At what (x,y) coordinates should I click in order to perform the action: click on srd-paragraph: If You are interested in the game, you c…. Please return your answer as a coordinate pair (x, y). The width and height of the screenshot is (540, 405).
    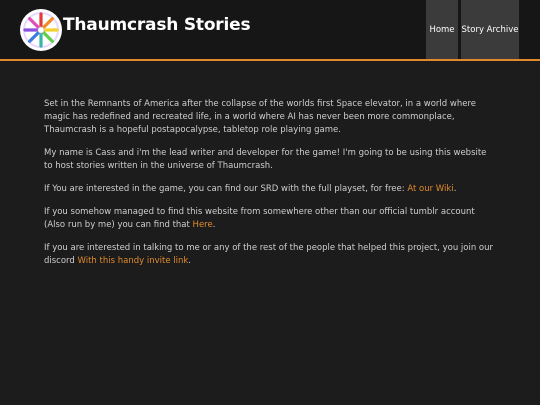
    Looking at the image, I should click on (270, 189).